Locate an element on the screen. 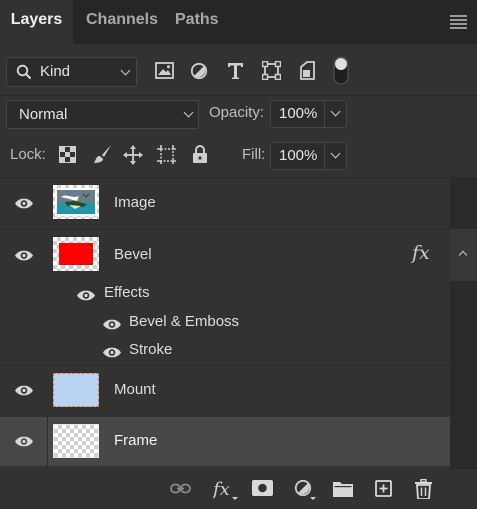  add-layer-style-icon: fx is located at coordinates (226, 490).